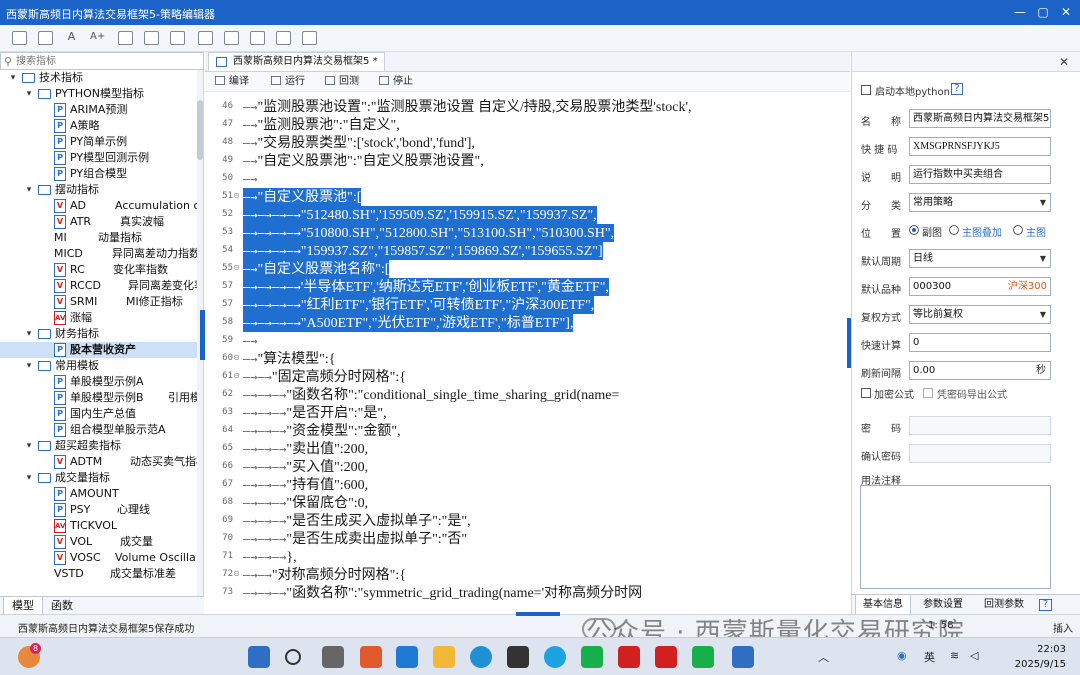  I want to click on browser-icon, so click(555, 657).